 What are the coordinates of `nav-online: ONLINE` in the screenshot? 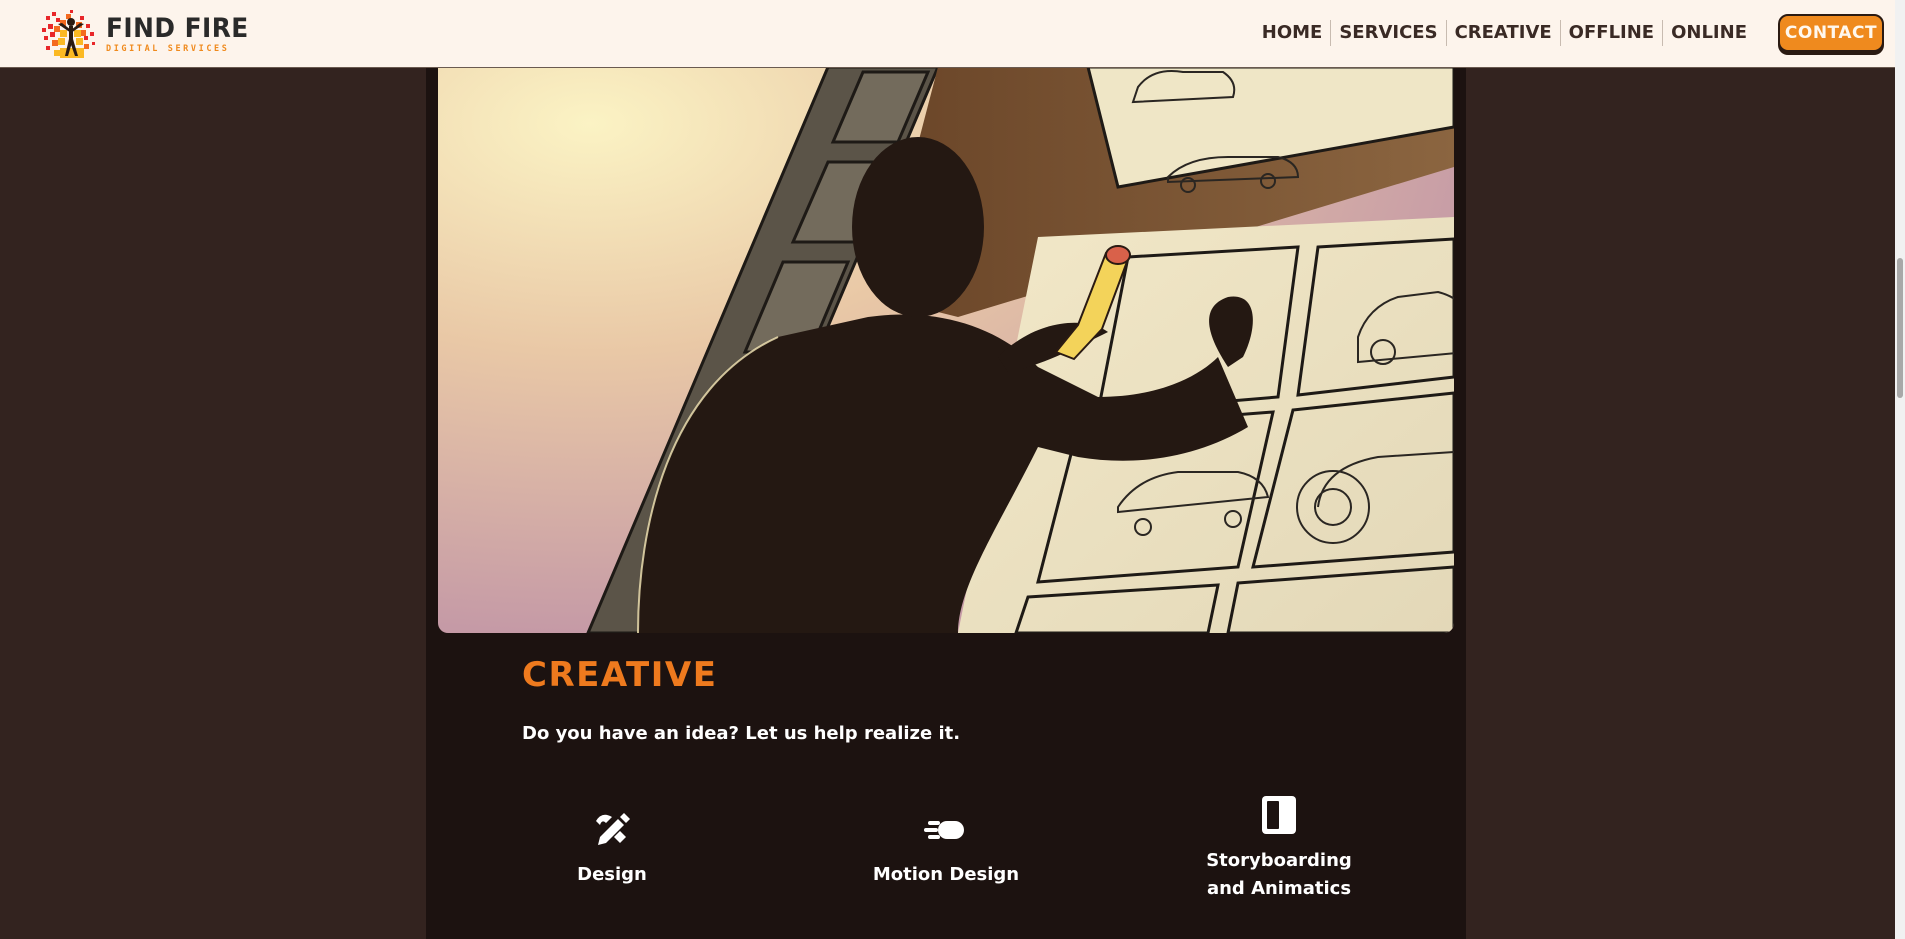 It's located at (1708, 33).